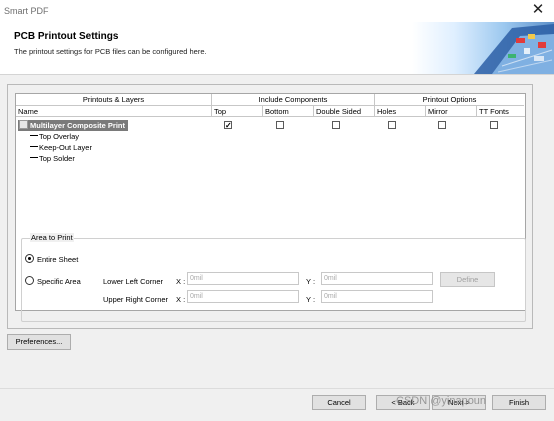 The image size is (554, 421). Describe the element at coordinates (59, 281) in the screenshot. I see `specific-area-label: Specific Area` at that location.